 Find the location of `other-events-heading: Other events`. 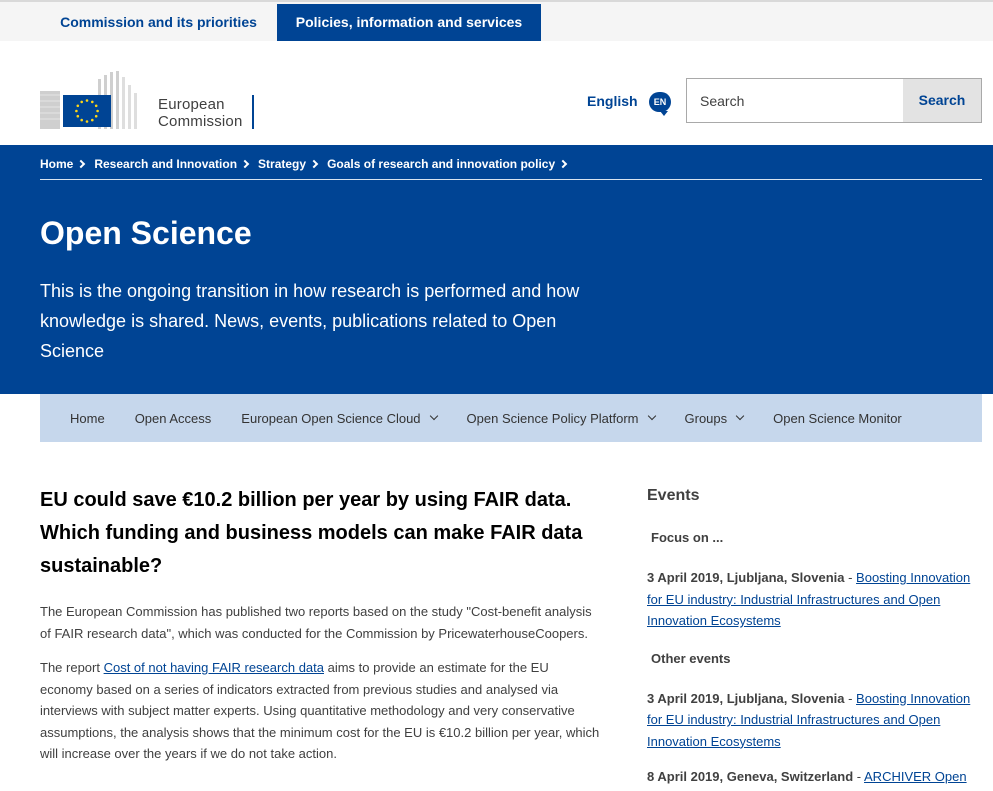

other-events-heading: Other events is located at coordinates (691, 658).